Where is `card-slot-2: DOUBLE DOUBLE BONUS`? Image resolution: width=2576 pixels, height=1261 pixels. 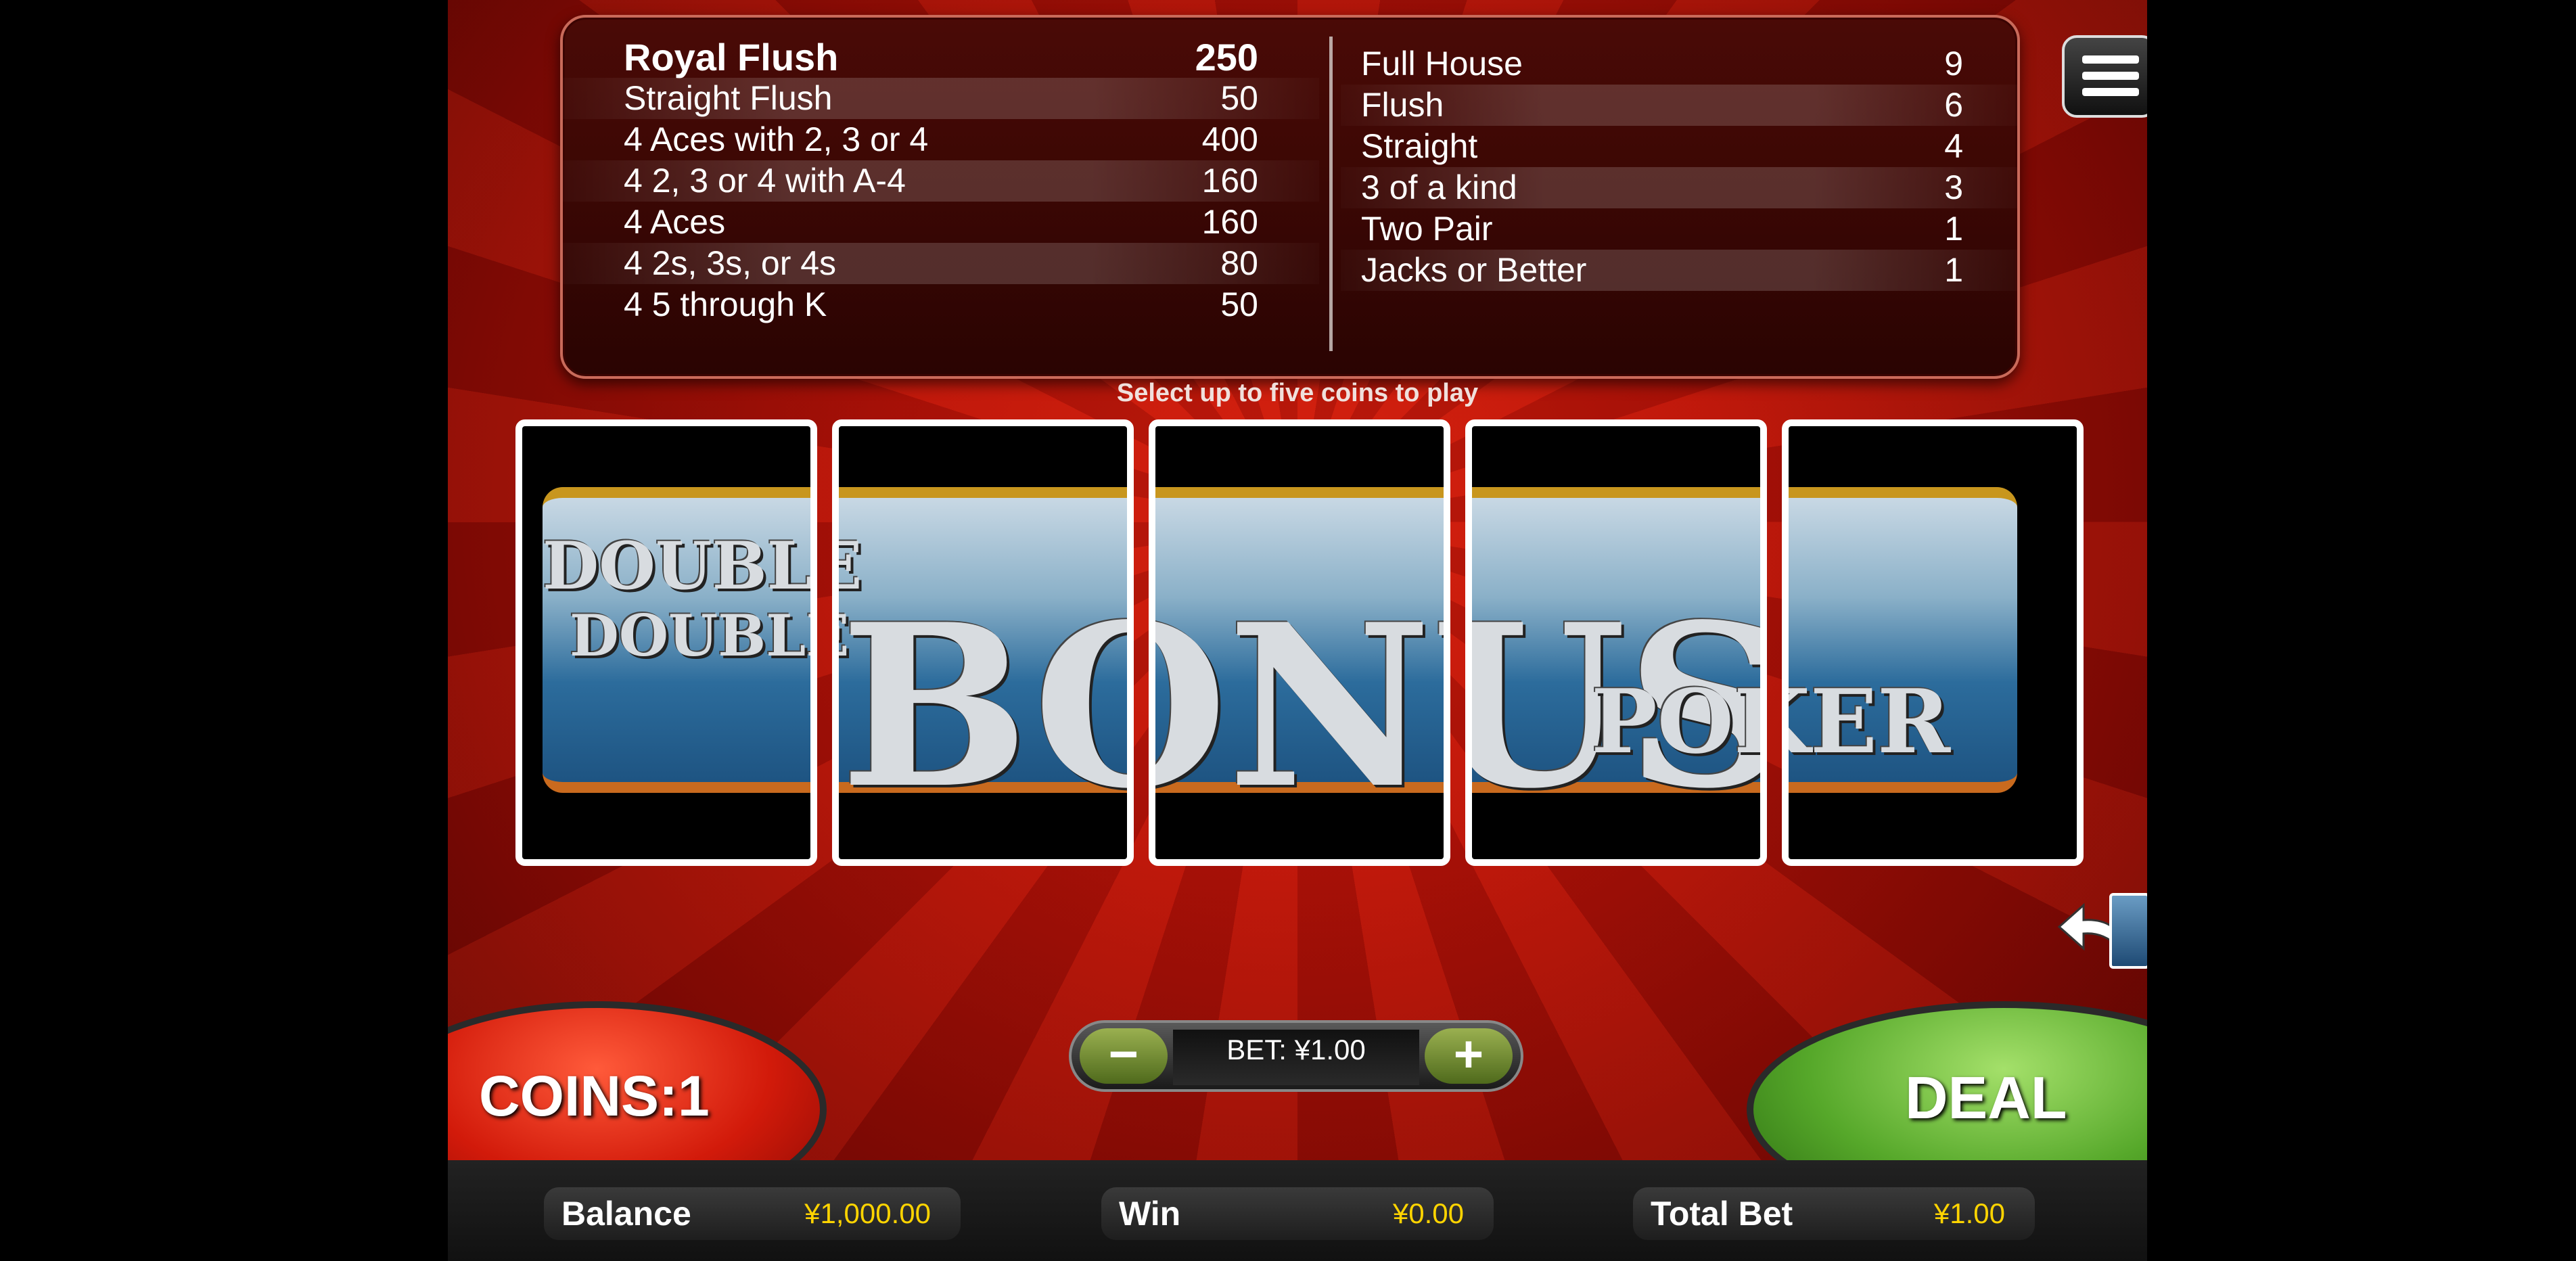
card-slot-2: DOUBLE DOUBLE BONUS is located at coordinates (983, 643).